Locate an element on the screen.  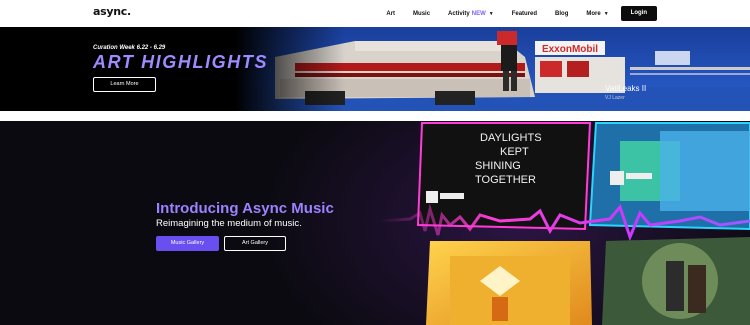
cover-line-1: DAYLIGHTS is located at coordinates (511, 138).